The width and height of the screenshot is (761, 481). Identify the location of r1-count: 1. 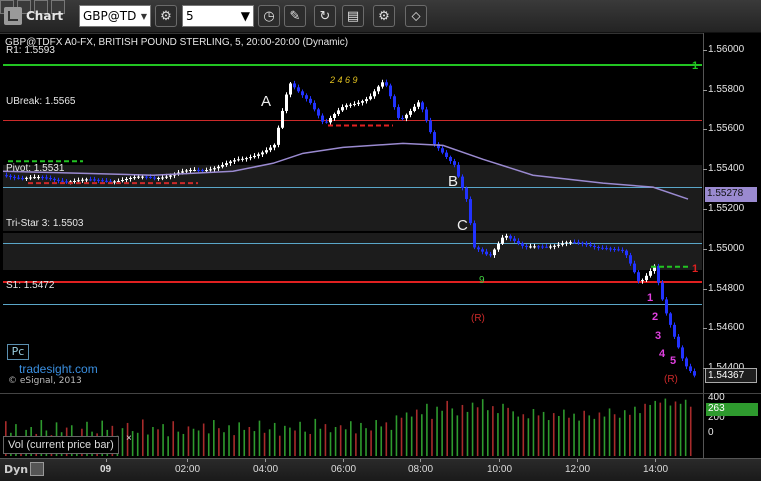
(695, 66).